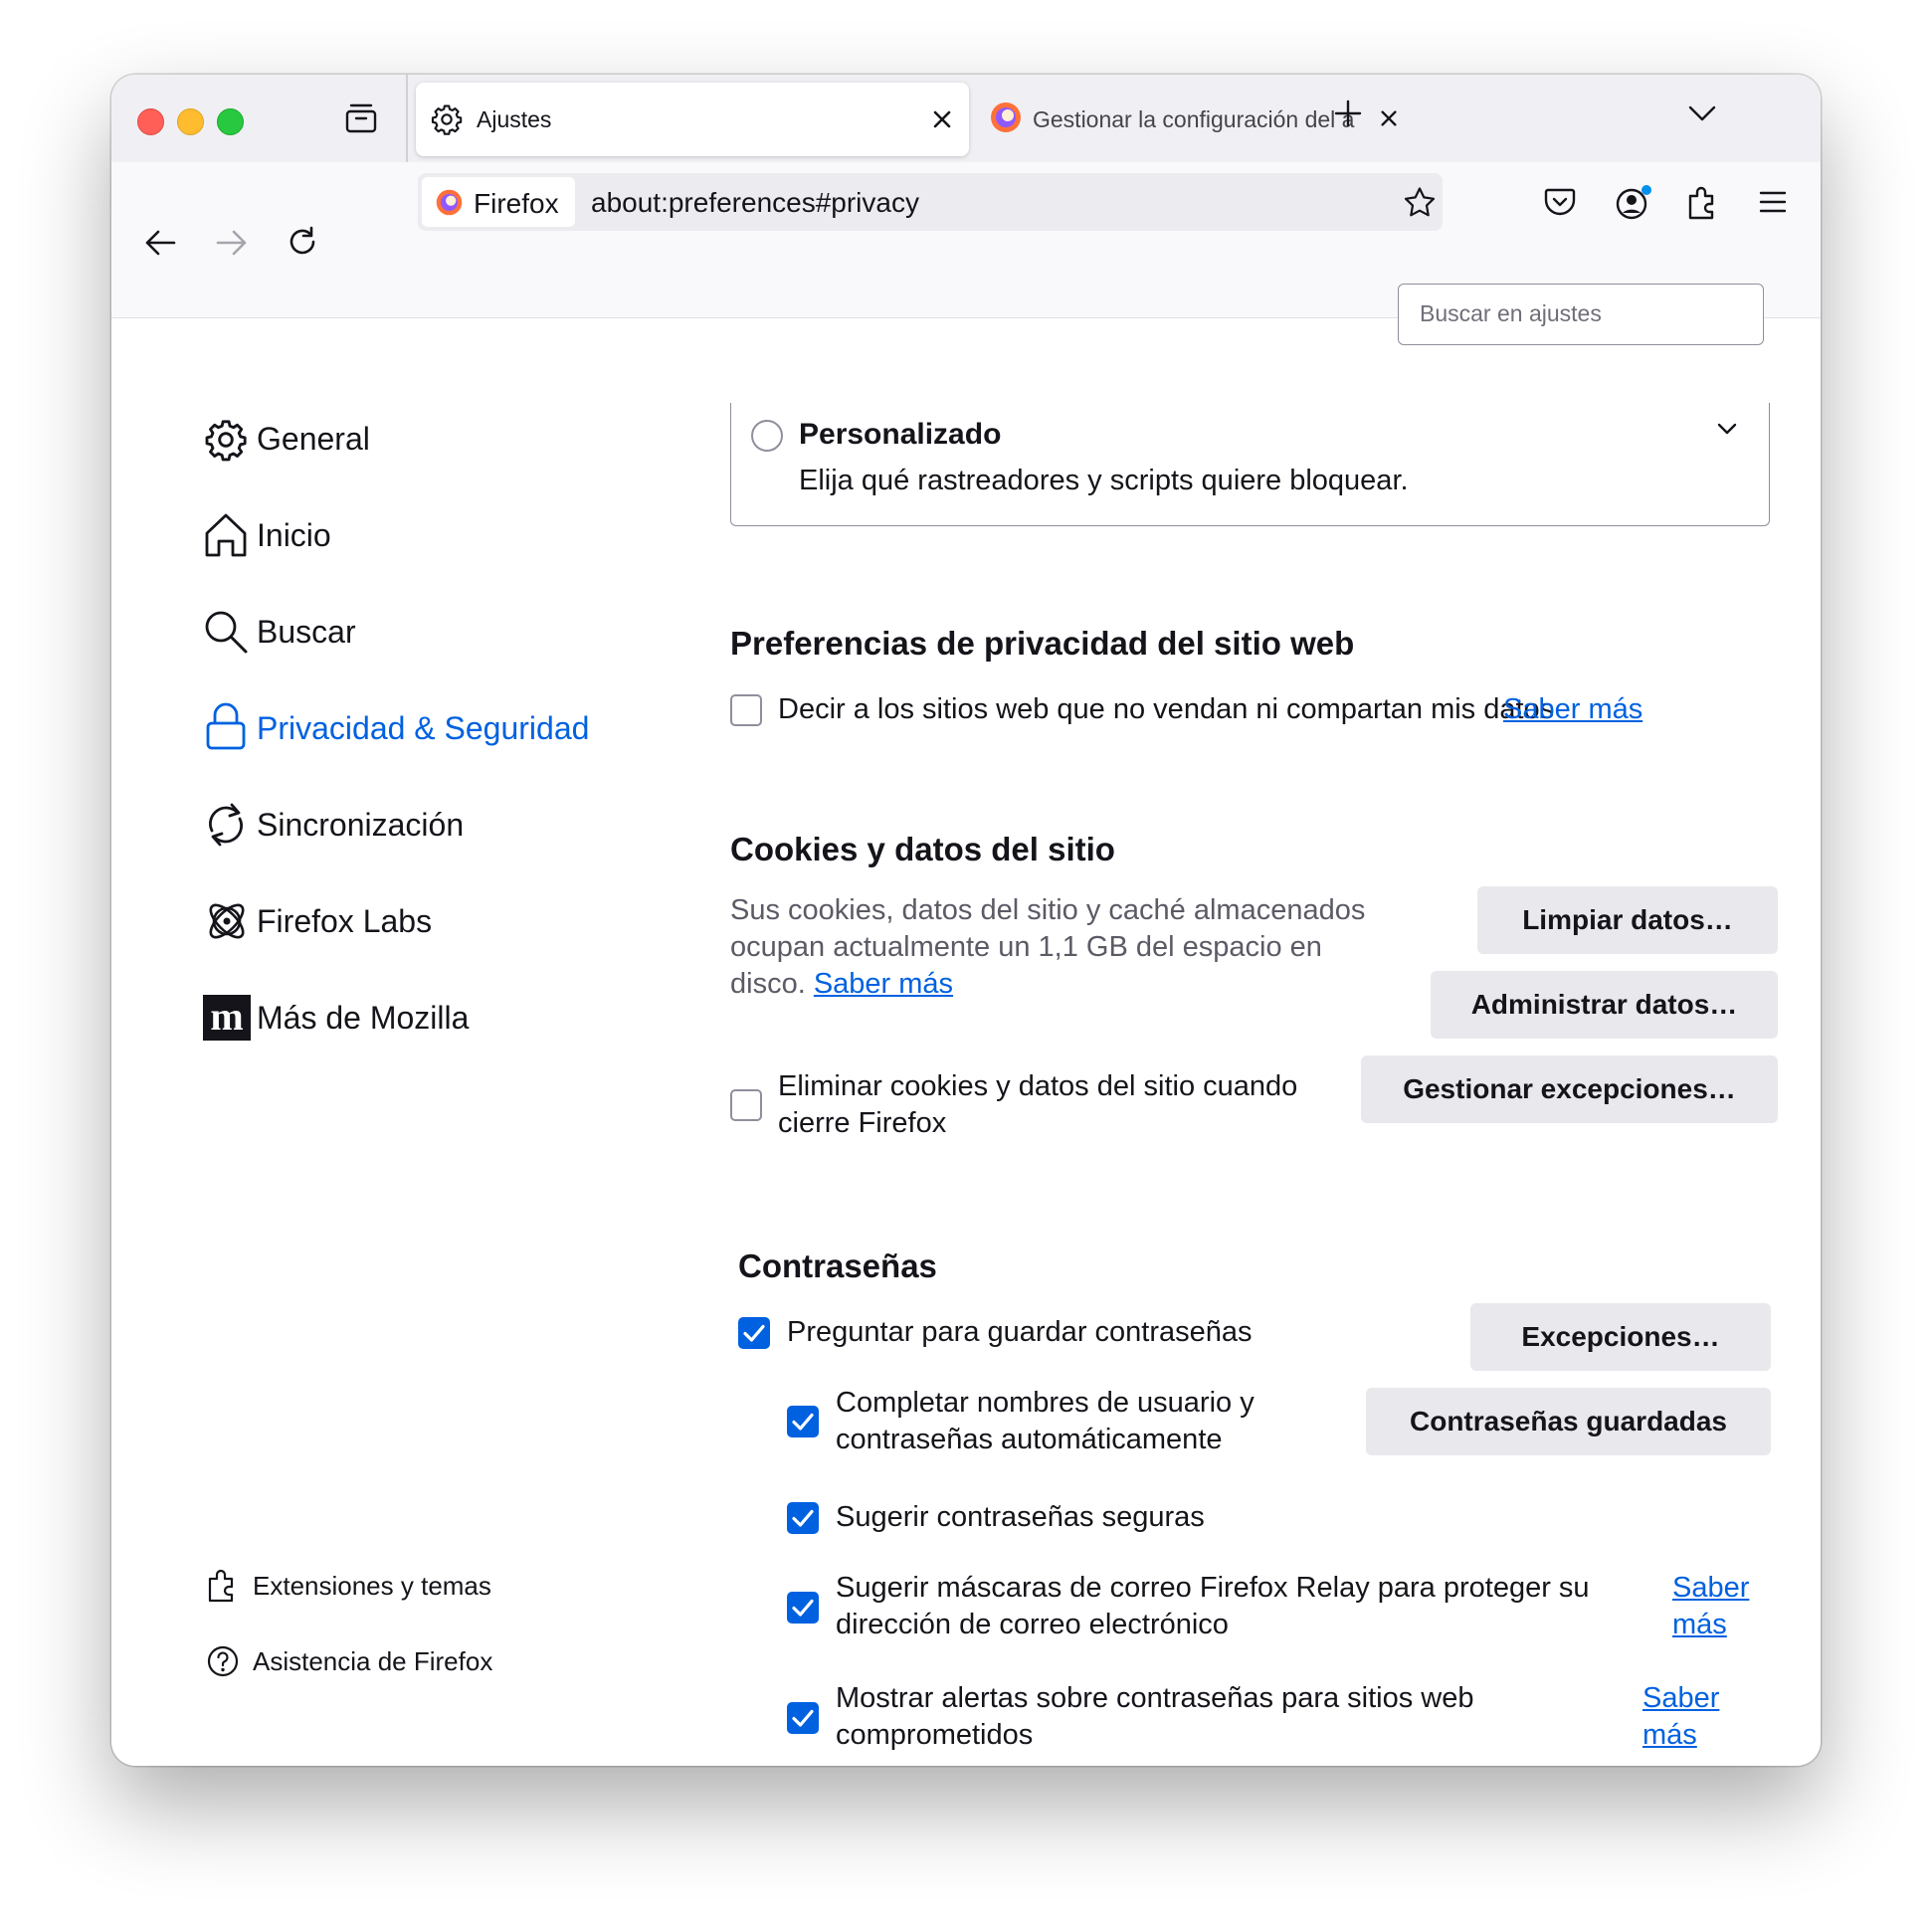 Image resolution: width=1932 pixels, height=1914 pixels. What do you see at coordinates (746, 1105) in the screenshot?
I see `delete-on-close-checkbox` at bounding box center [746, 1105].